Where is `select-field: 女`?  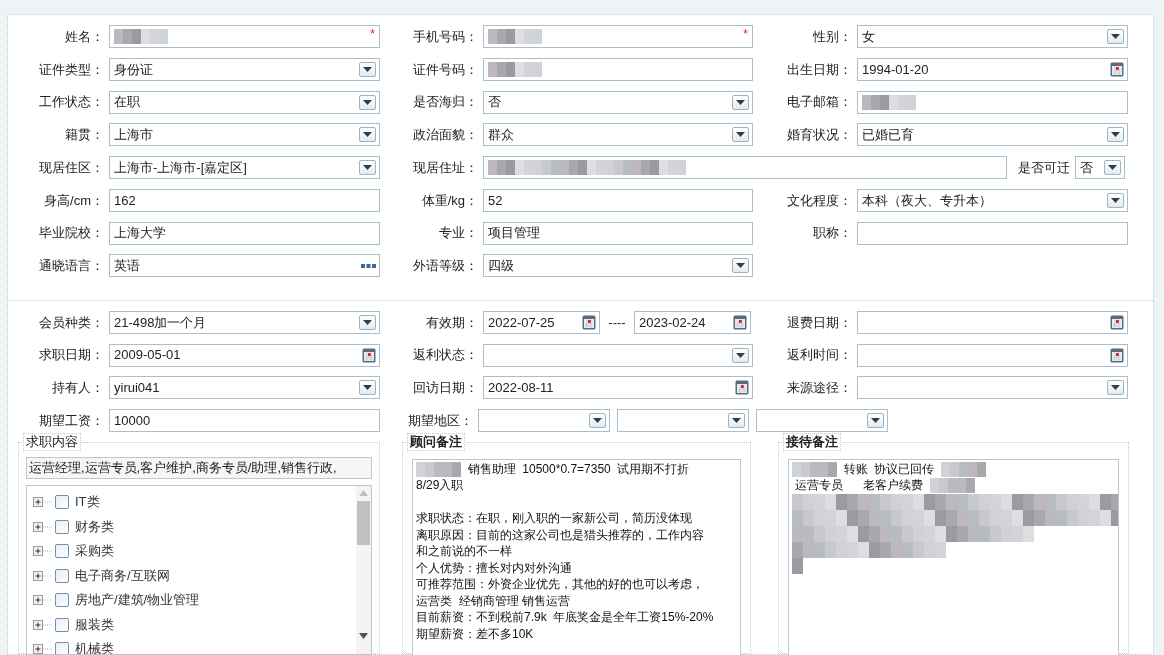 select-field: 女 is located at coordinates (992, 36).